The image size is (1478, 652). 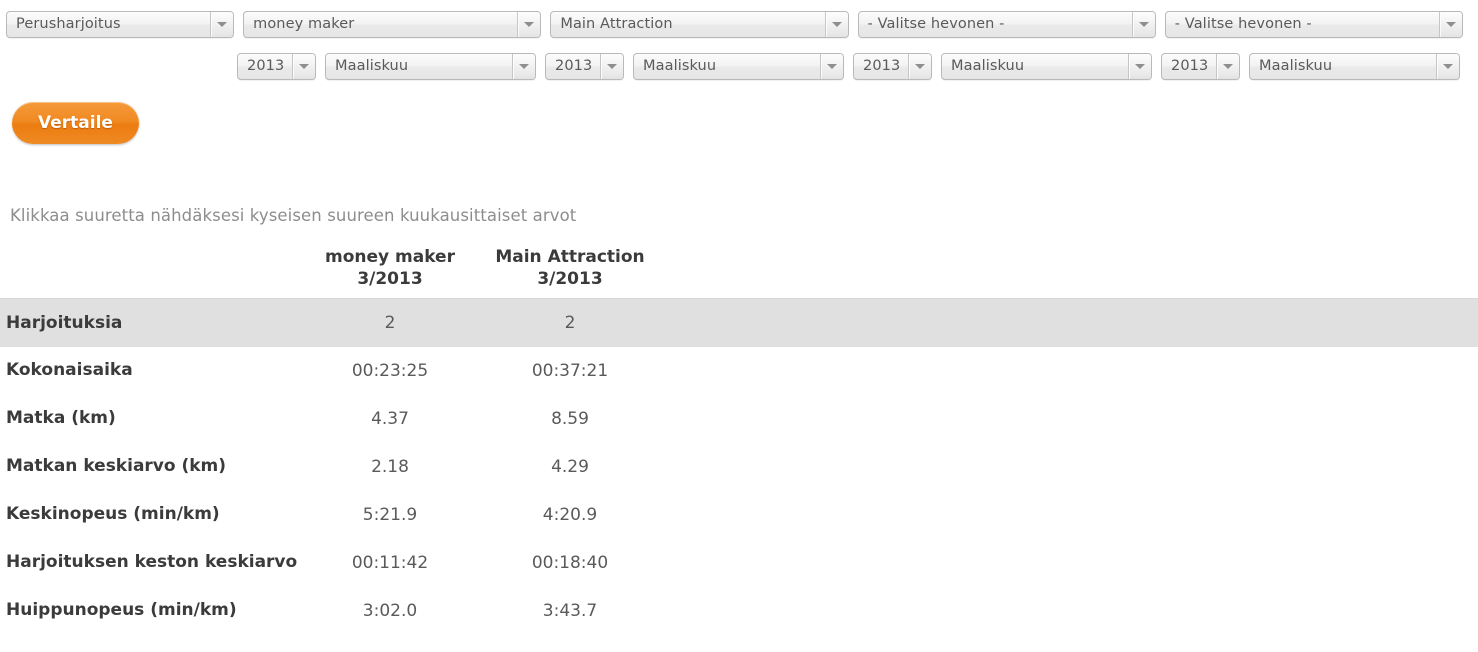 What do you see at coordinates (1354, 66) in the screenshot?
I see `select-month-4: Maaliskuu` at bounding box center [1354, 66].